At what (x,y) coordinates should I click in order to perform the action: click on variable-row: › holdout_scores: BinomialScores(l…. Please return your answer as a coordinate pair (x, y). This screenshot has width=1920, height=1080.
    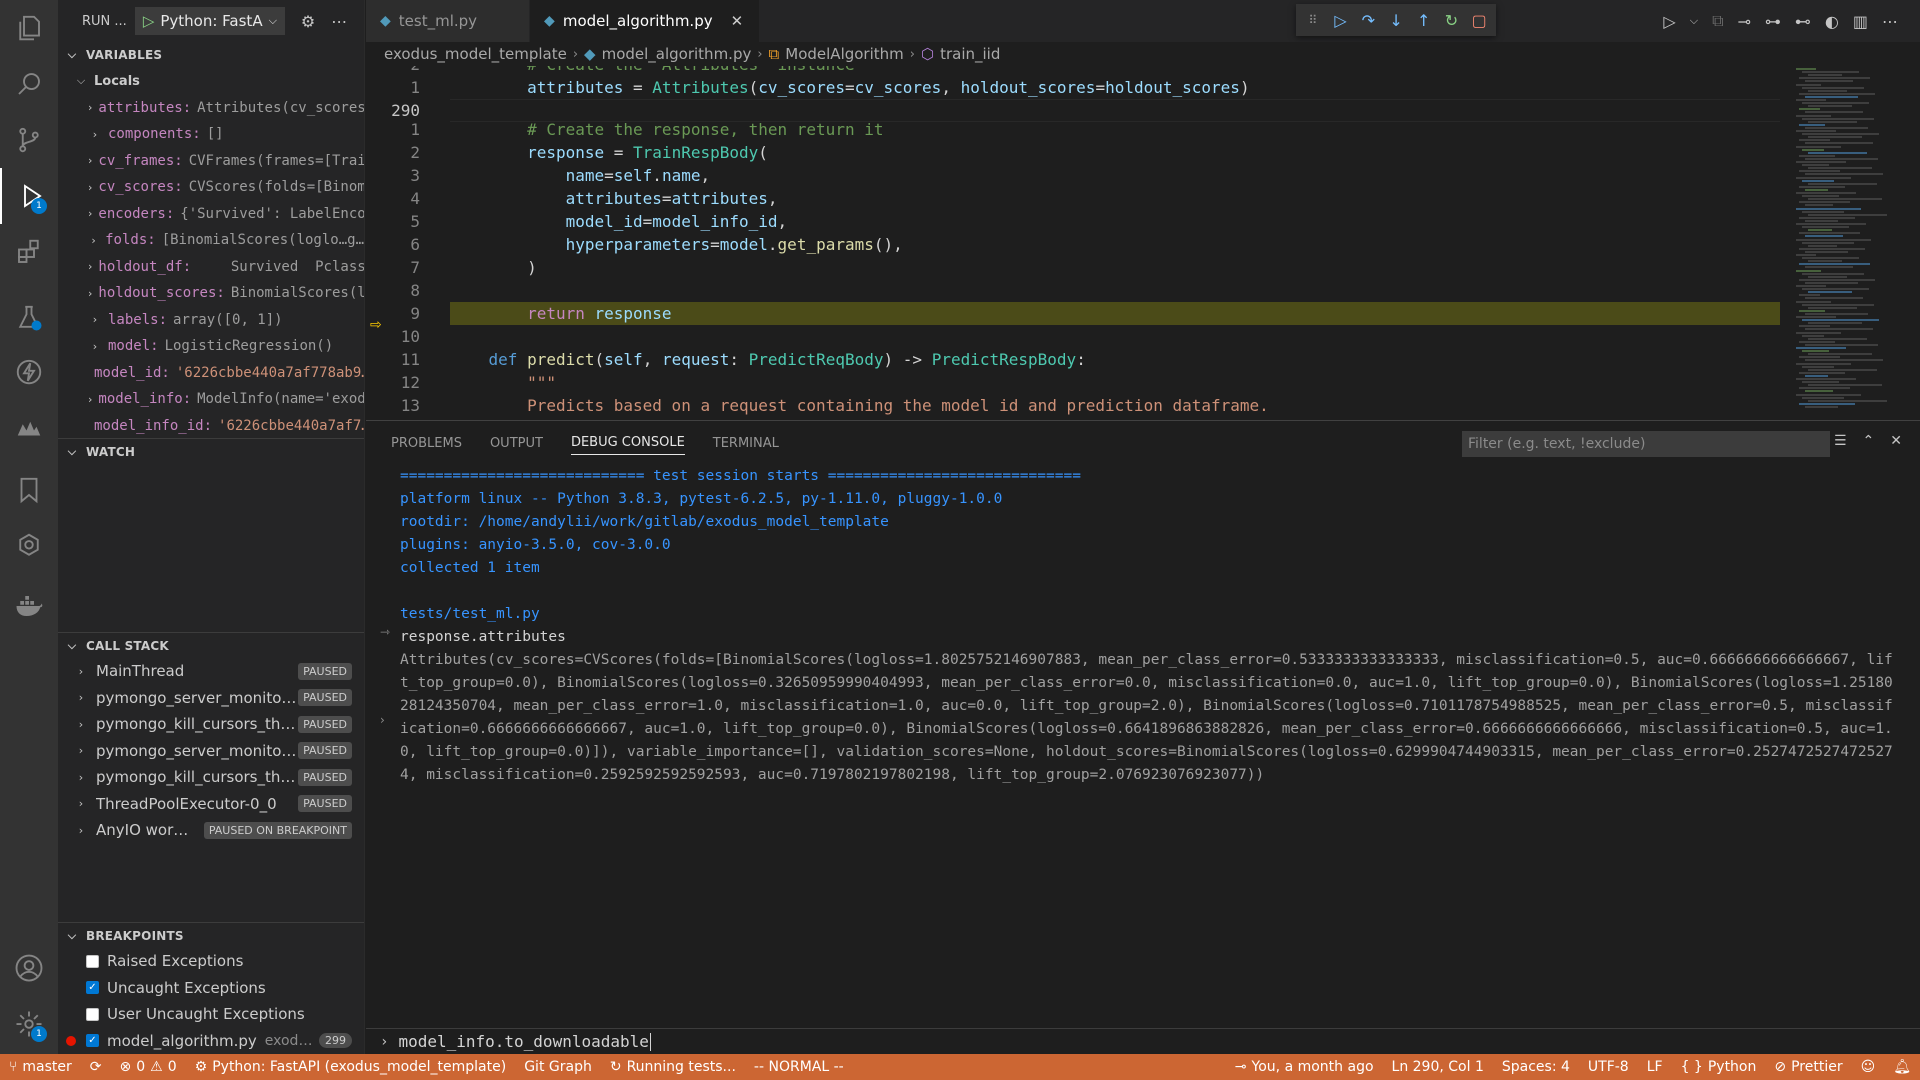
    Looking at the image, I should click on (211, 293).